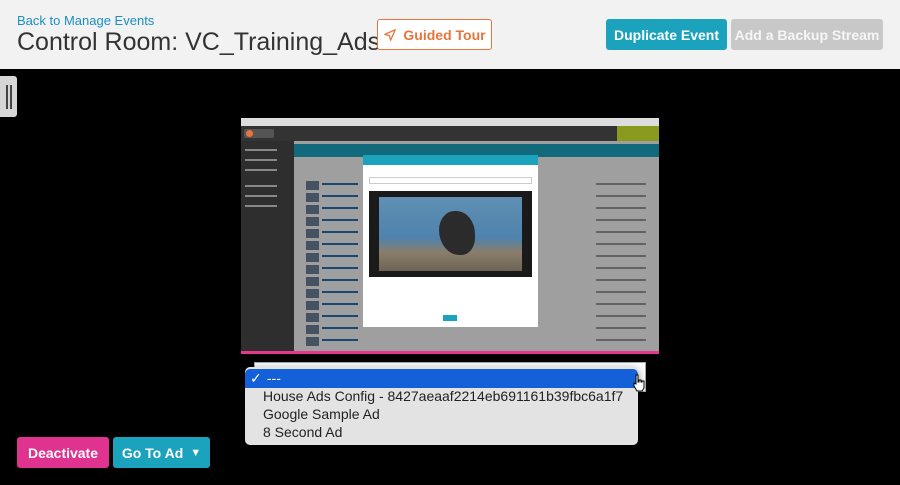 Image resolution: width=900 pixels, height=485 pixels. Describe the element at coordinates (259, 133) in the screenshot. I see `video-logo` at that location.